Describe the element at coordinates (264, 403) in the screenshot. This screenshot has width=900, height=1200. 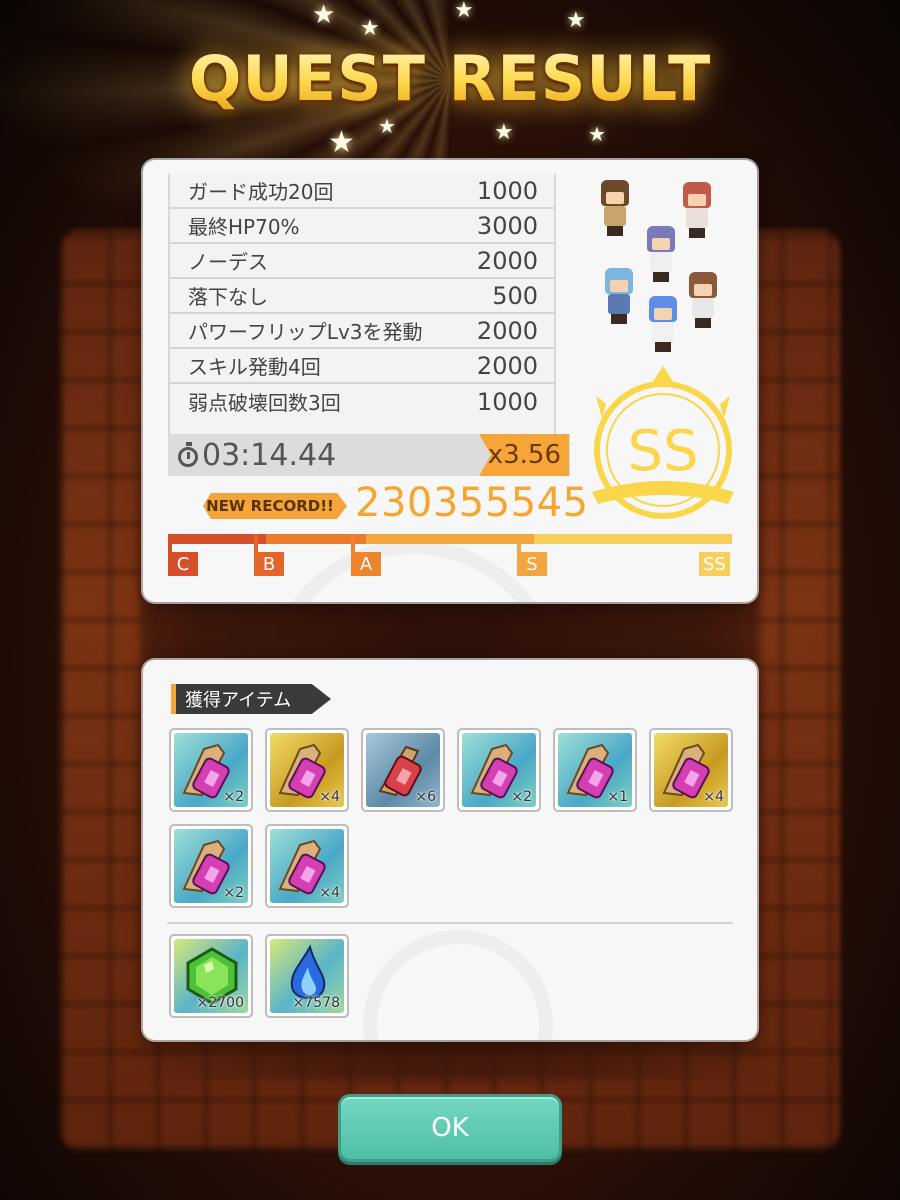
I see `bonus-label: 弱点破壊回数3回` at that location.